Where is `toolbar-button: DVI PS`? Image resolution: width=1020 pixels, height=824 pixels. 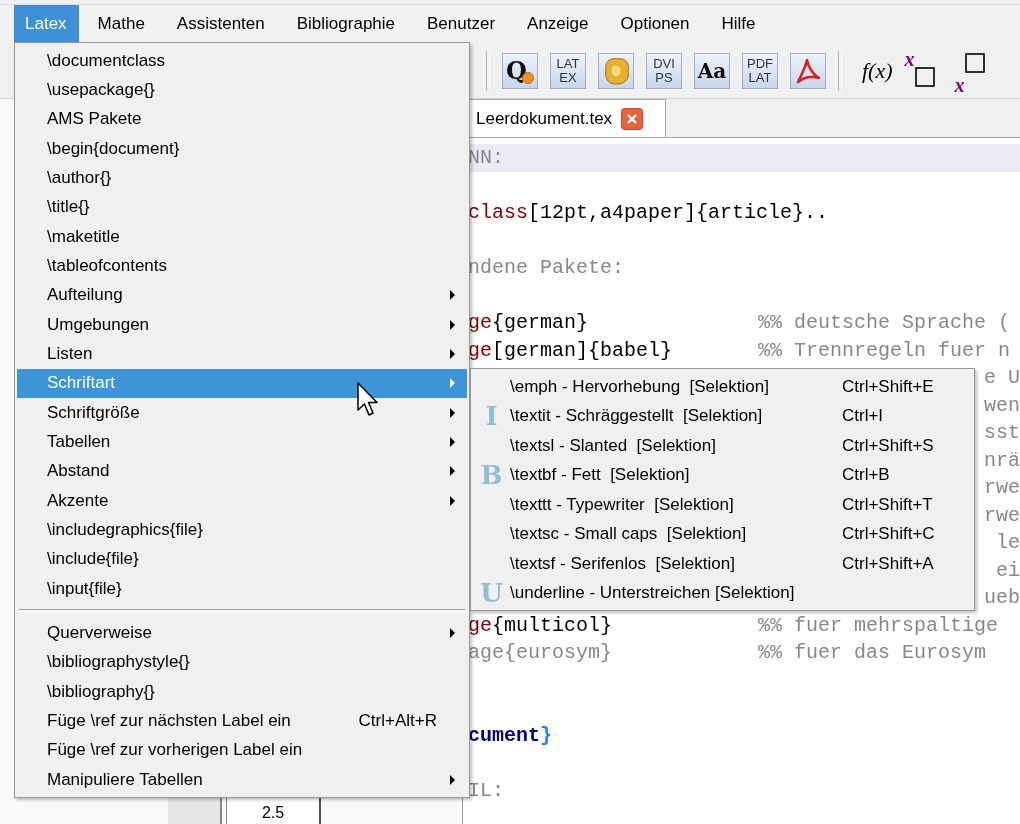 toolbar-button: DVI PS is located at coordinates (664, 70).